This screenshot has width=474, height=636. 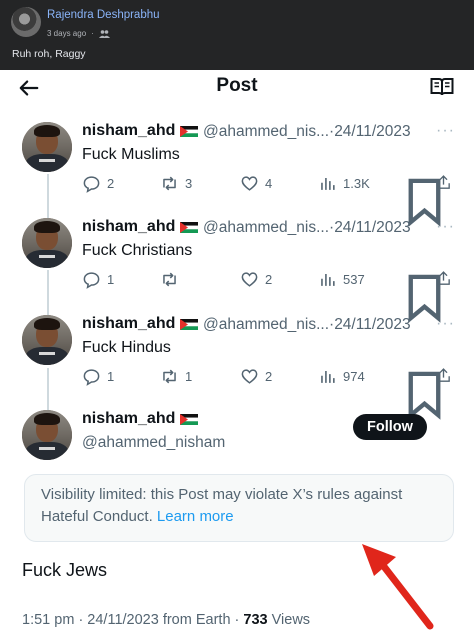 What do you see at coordinates (344, 183) in the screenshot?
I see `views-button: 1.3K` at bounding box center [344, 183].